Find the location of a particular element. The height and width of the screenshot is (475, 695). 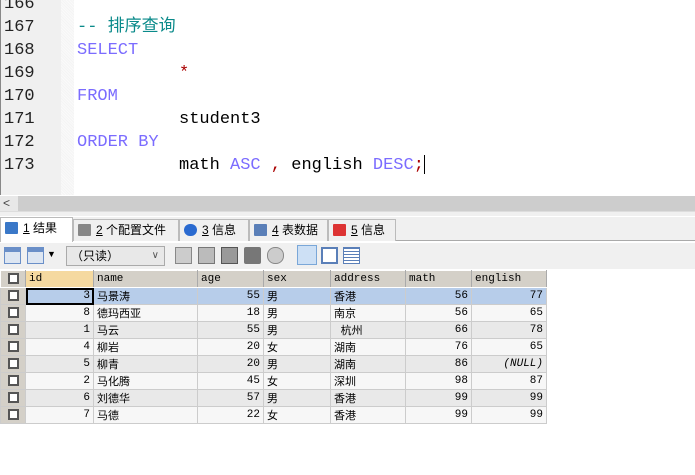

cell-id: 7 is located at coordinates (59, 415).